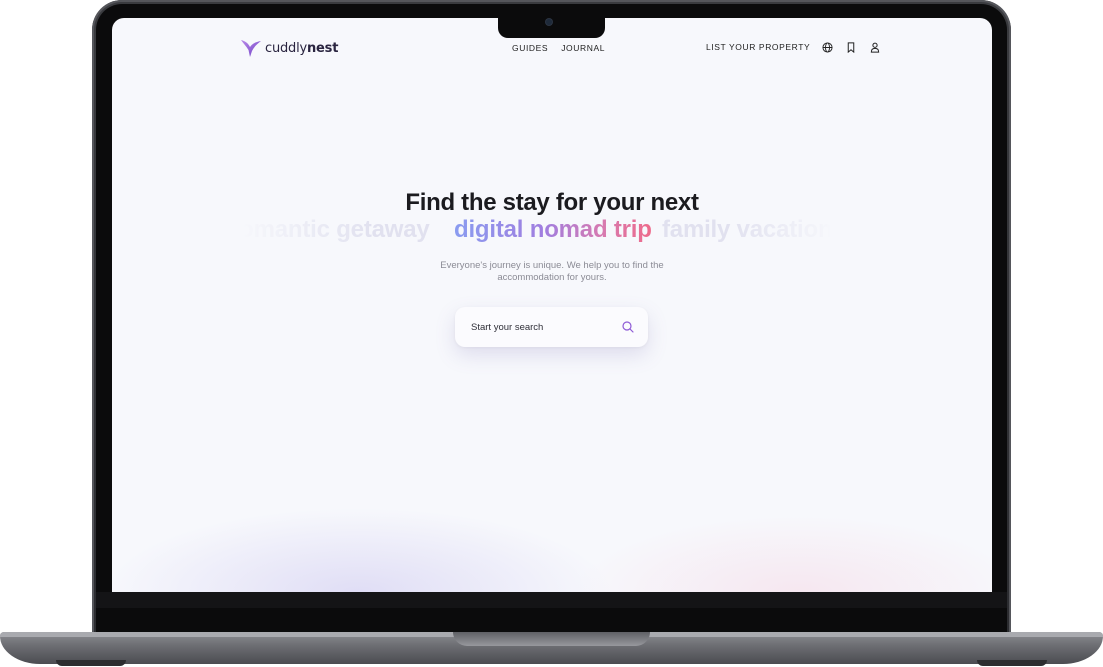 The image size is (1103, 667). What do you see at coordinates (583, 48) in the screenshot?
I see `nav-link-journal: JOURNAL` at bounding box center [583, 48].